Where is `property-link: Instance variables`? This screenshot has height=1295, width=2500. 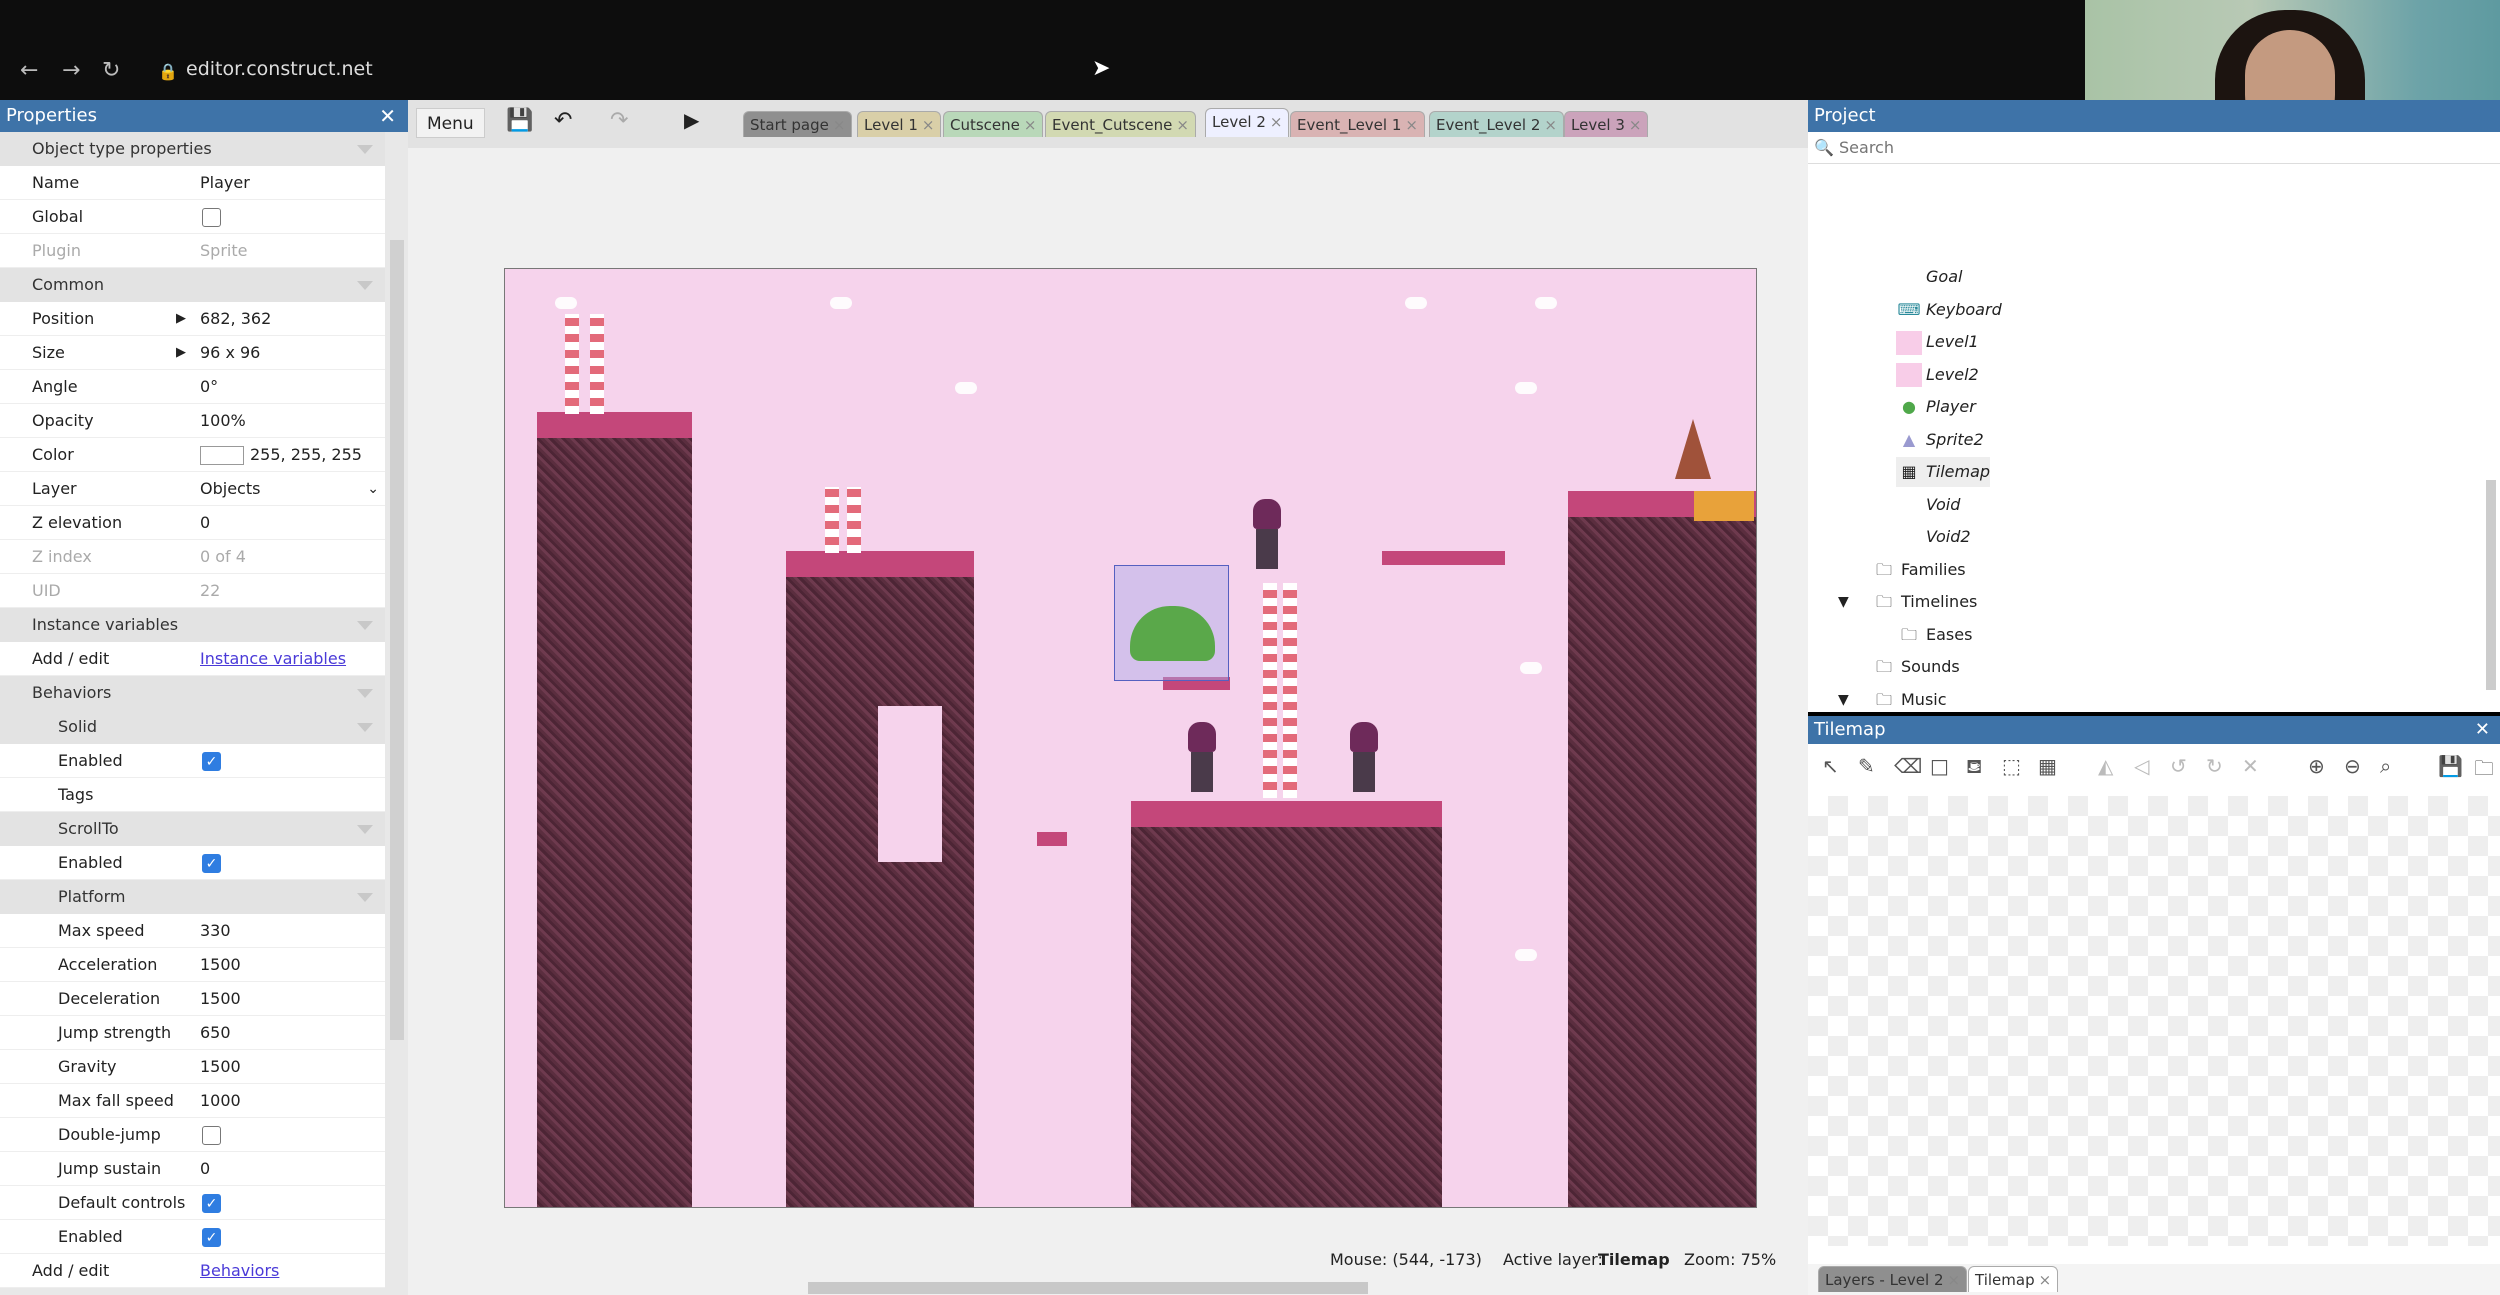
property-link: Instance variables is located at coordinates (273, 659).